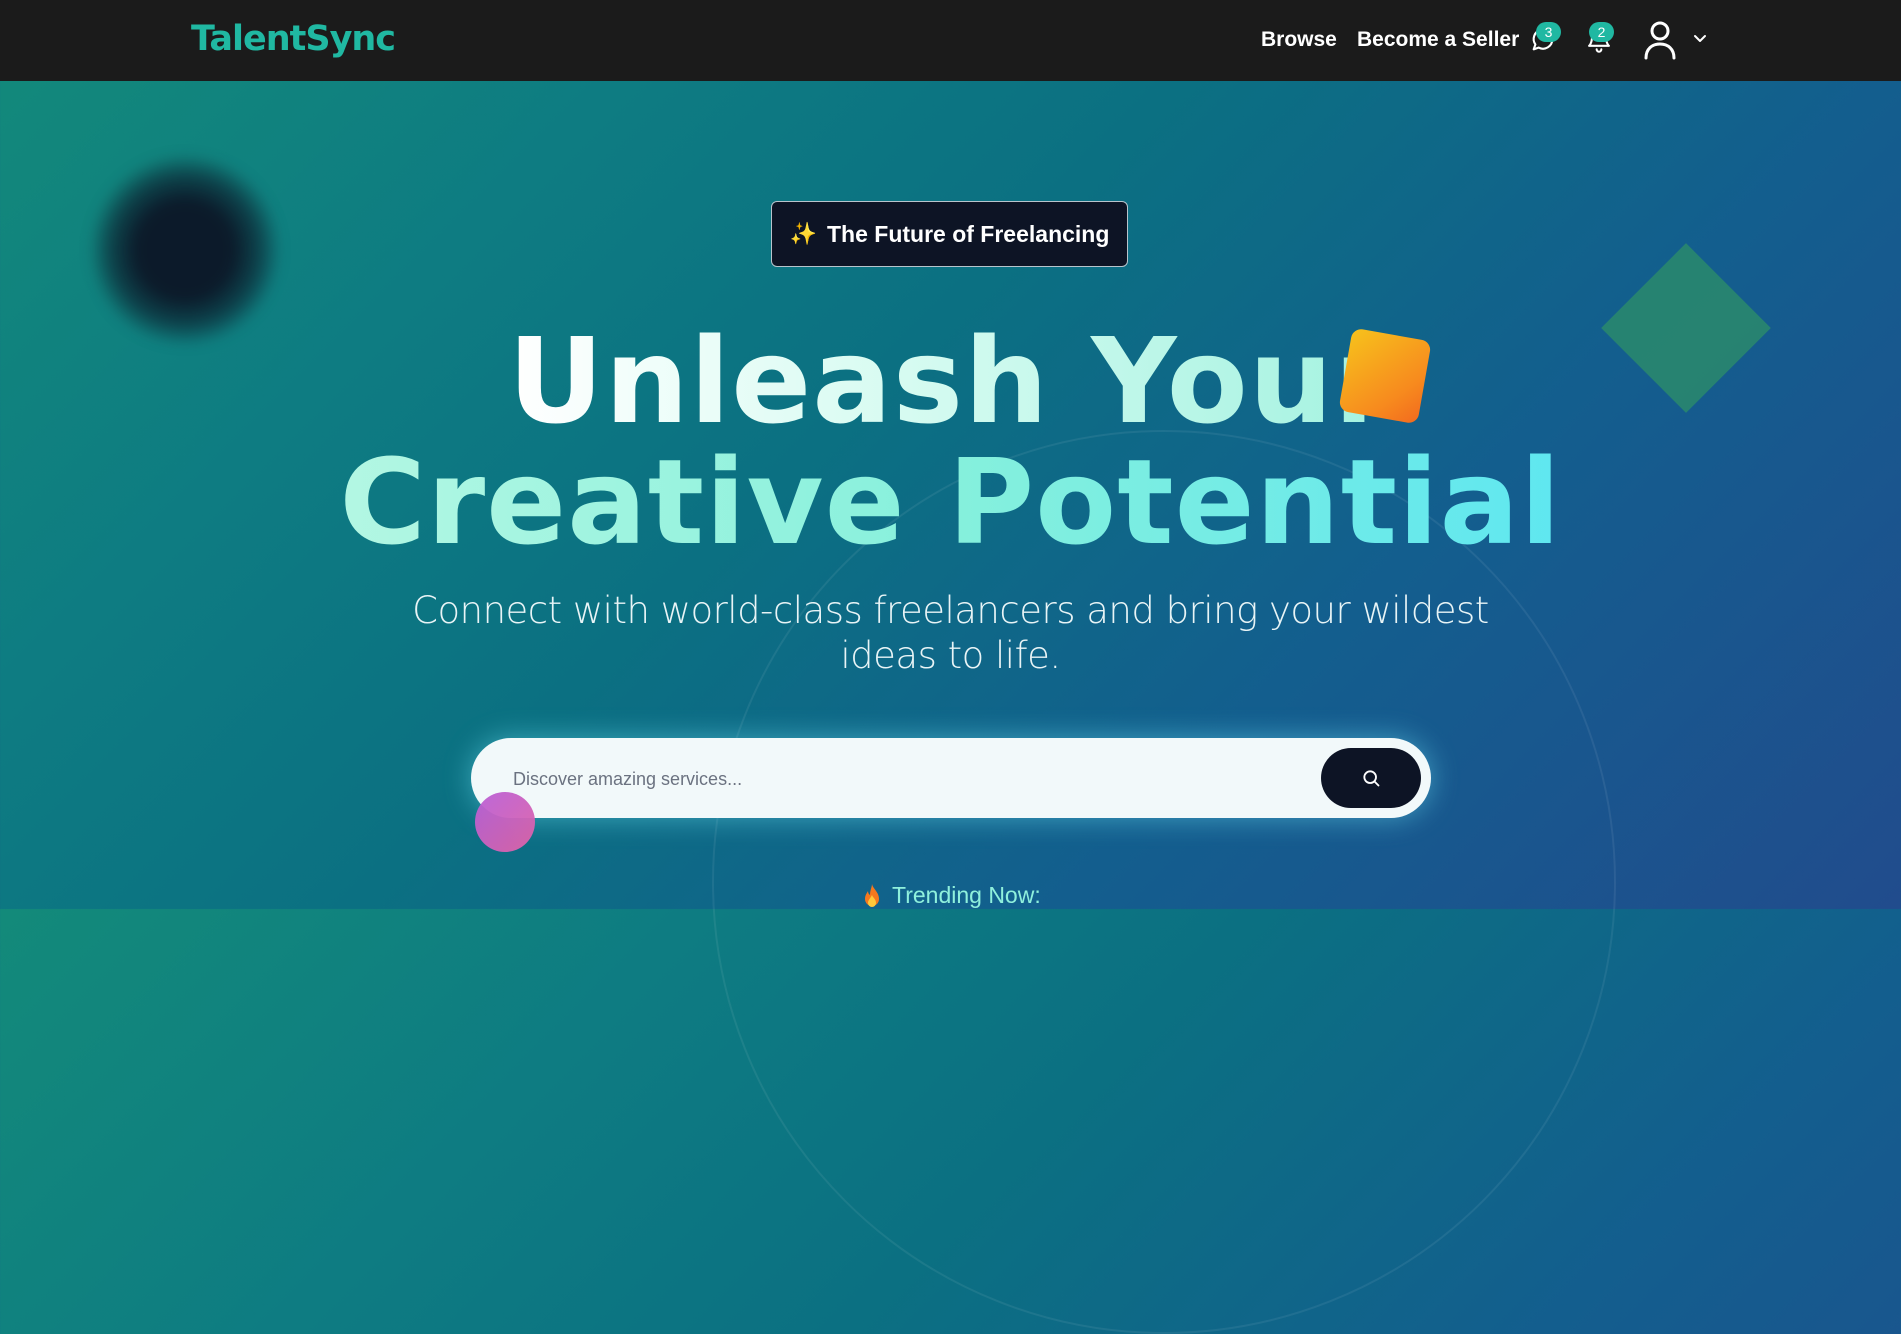 The width and height of the screenshot is (1901, 1334). Describe the element at coordinates (1548, 32) in the screenshot. I see `messages-count-badge: 3` at that location.